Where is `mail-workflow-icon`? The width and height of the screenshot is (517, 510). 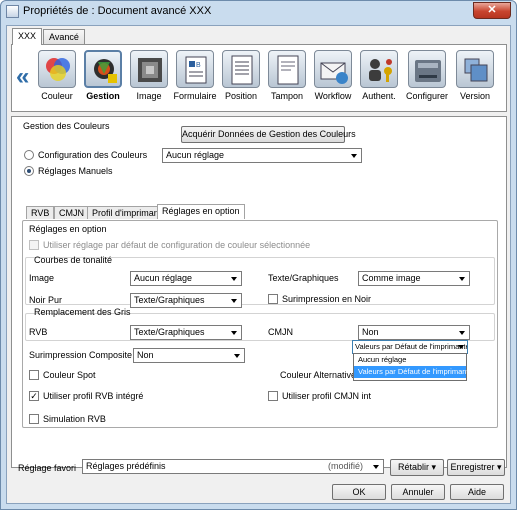 mail-workflow-icon is located at coordinates (333, 69).